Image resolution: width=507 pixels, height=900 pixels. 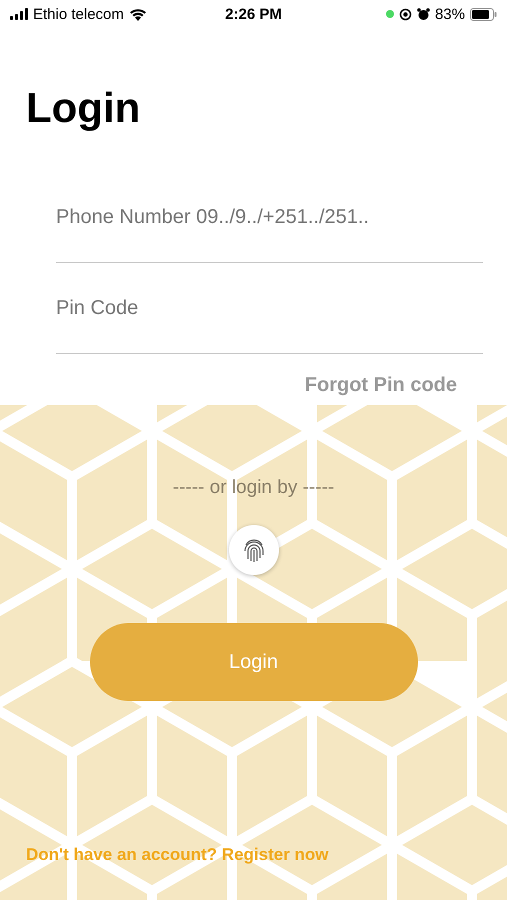 What do you see at coordinates (269, 217) in the screenshot?
I see `input-field: Phone Number 09../9../+251../251..` at bounding box center [269, 217].